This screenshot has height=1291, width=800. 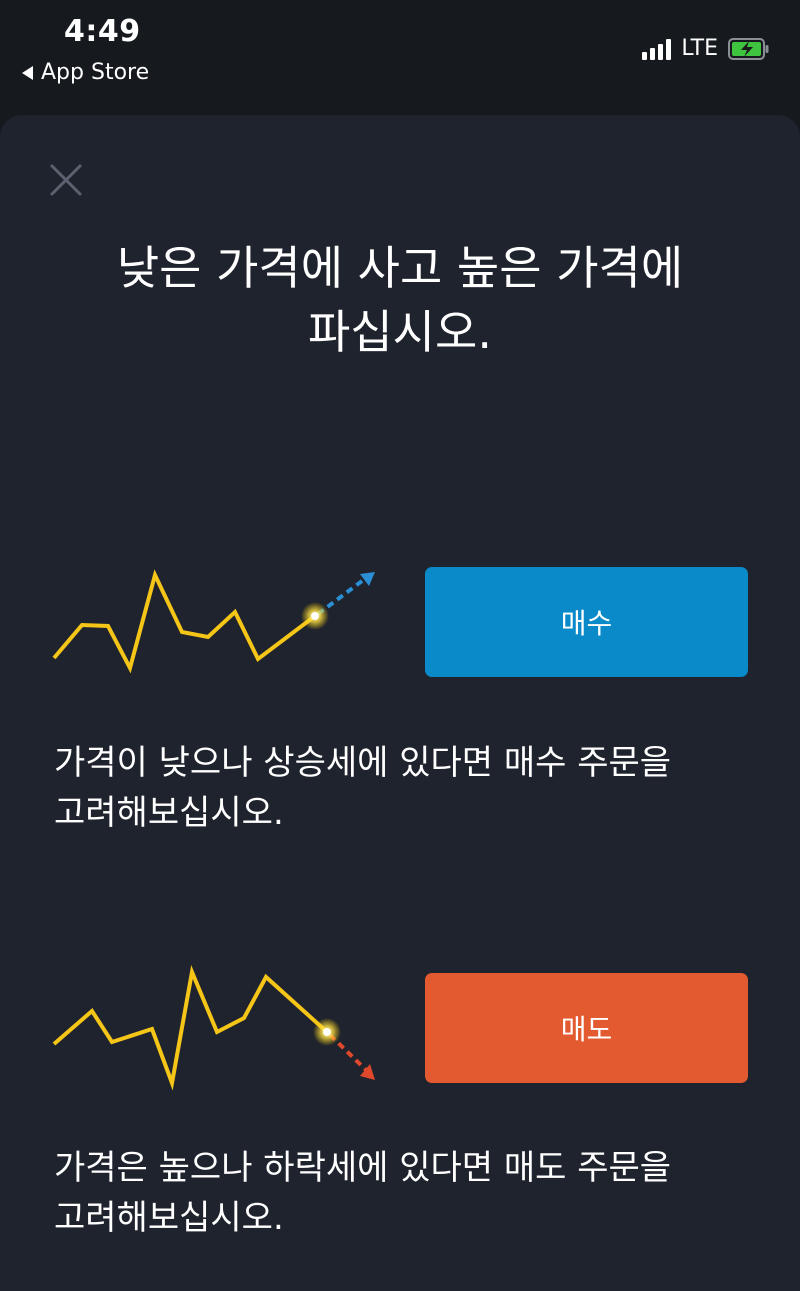 I want to click on network-type: LTE, so click(x=699, y=48).